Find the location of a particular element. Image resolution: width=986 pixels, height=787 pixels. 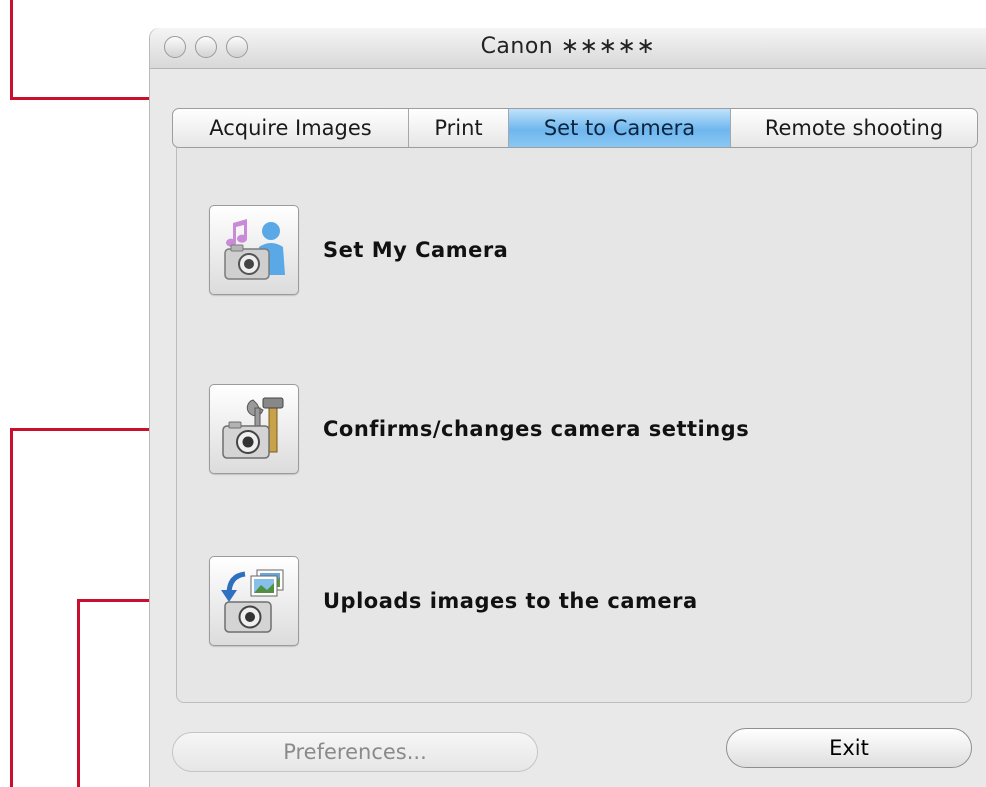

camera-settings-label: Confirms/changes camera settings is located at coordinates (536, 429).